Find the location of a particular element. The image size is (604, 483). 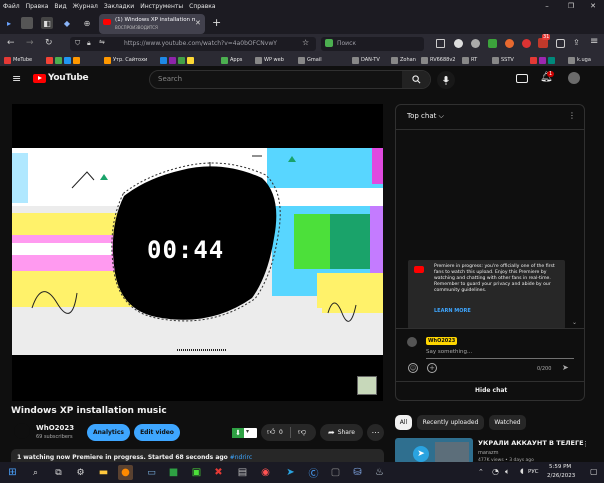

recommended-video-title: УКРАЛИ АККАУНТ В ТЕЛЕГЕ is located at coordinates (531, 443).